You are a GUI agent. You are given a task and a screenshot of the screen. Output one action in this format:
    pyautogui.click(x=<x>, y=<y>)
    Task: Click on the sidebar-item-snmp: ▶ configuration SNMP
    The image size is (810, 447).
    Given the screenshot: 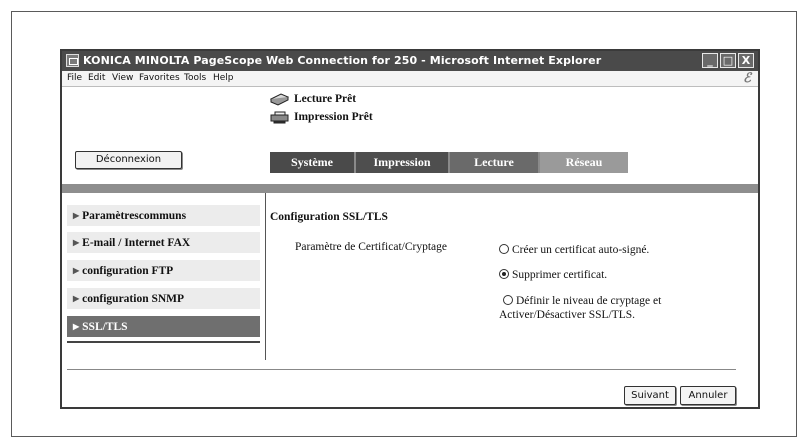 What is the action you would take?
    pyautogui.click(x=163, y=298)
    